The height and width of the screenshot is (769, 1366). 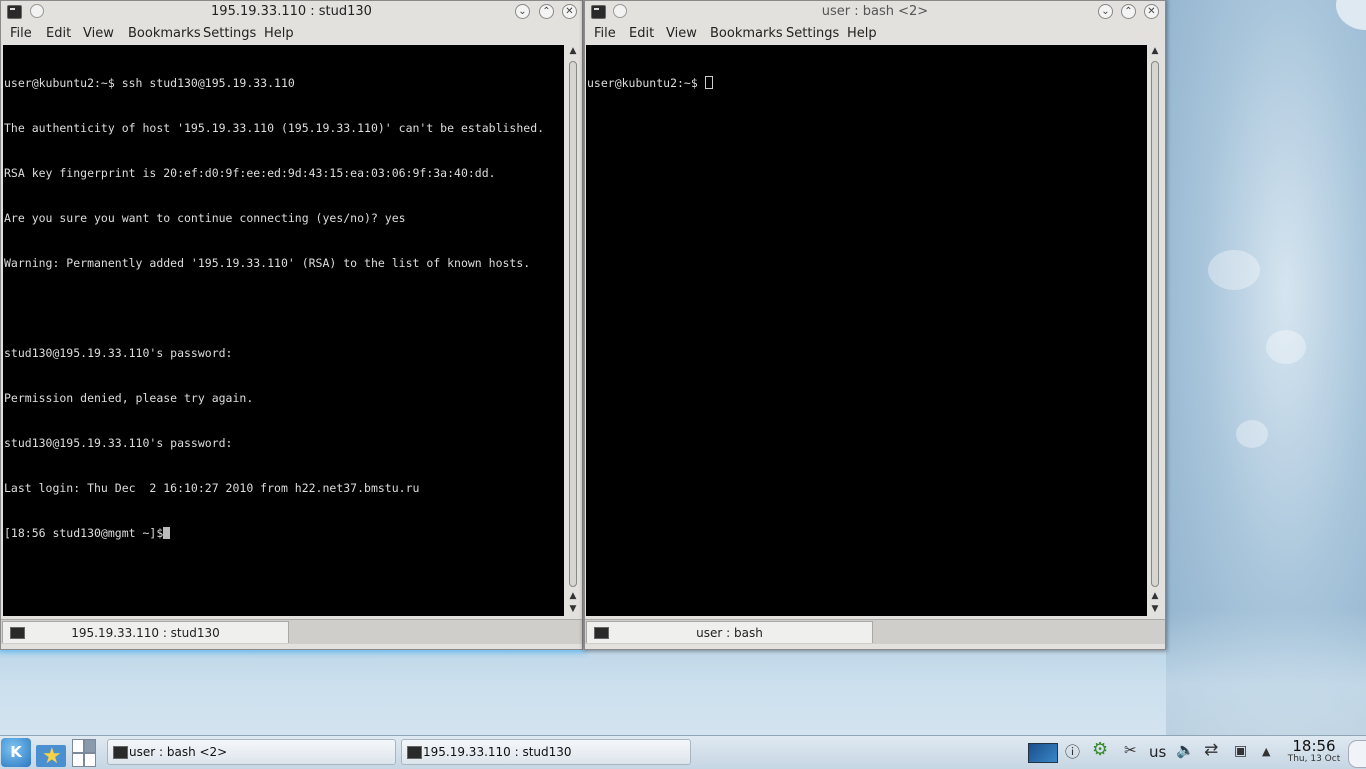 I want to click on tab-label: user : bash, so click(x=729, y=633).